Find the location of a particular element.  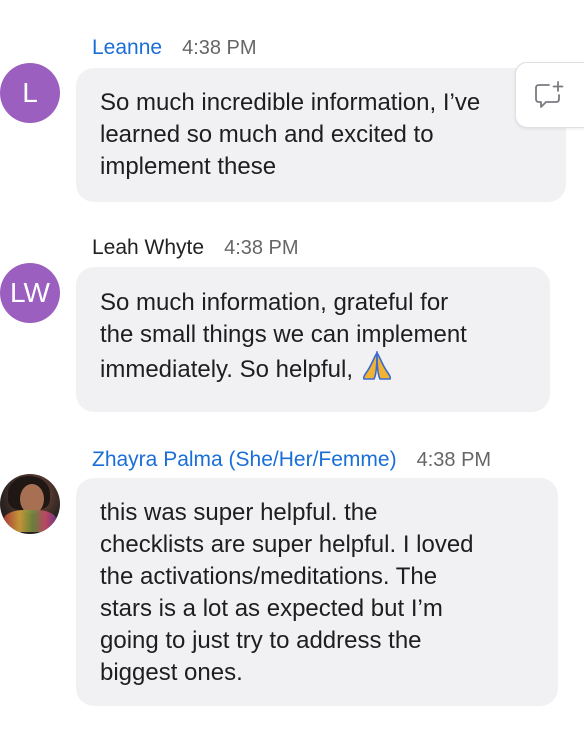

sender-name: Zhayra Palma (She/Her/Femme) is located at coordinates (244, 460).